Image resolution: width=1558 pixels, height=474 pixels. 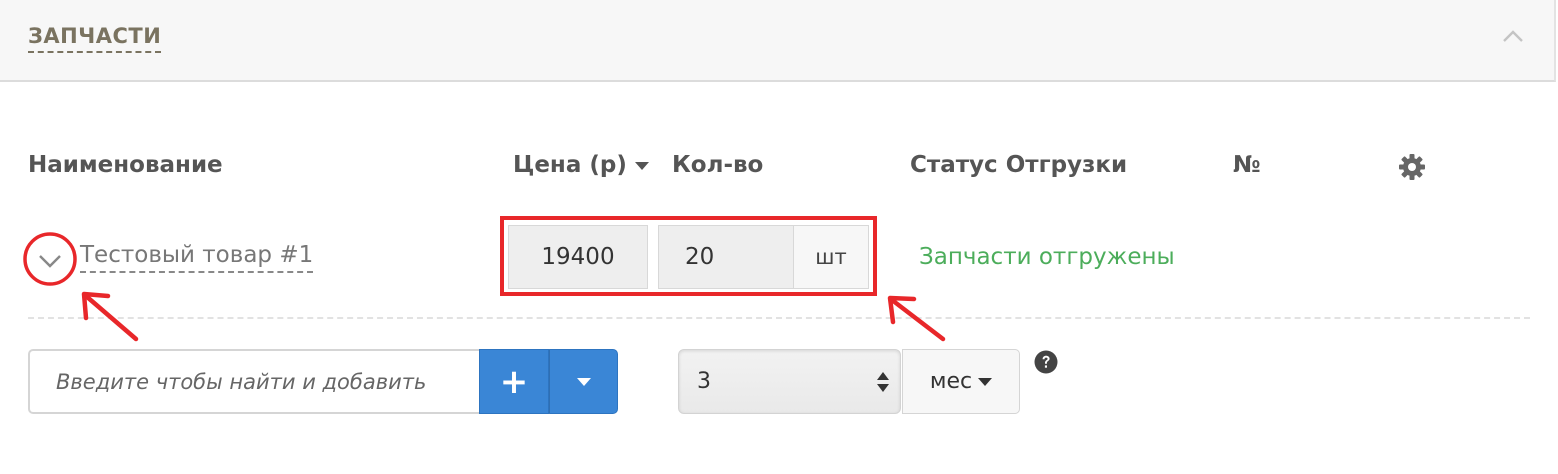 What do you see at coordinates (1019, 165) in the screenshot?
I see `column-header-status: Статус Отгрузки` at bounding box center [1019, 165].